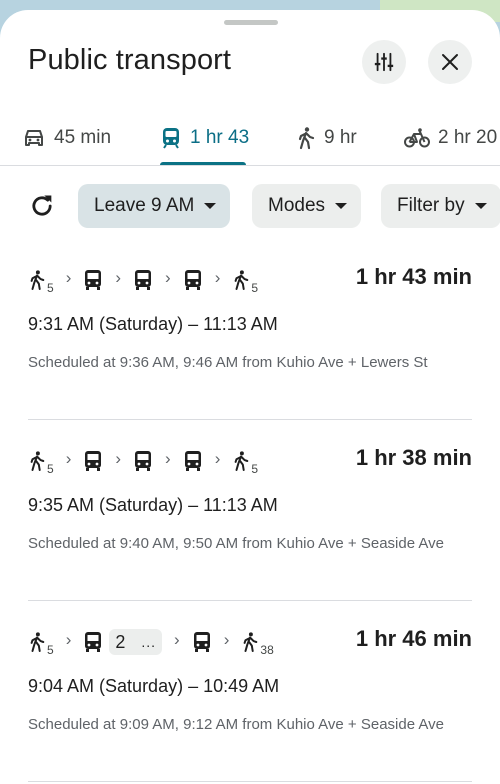  I want to click on page-title: Public transport, so click(130, 60).